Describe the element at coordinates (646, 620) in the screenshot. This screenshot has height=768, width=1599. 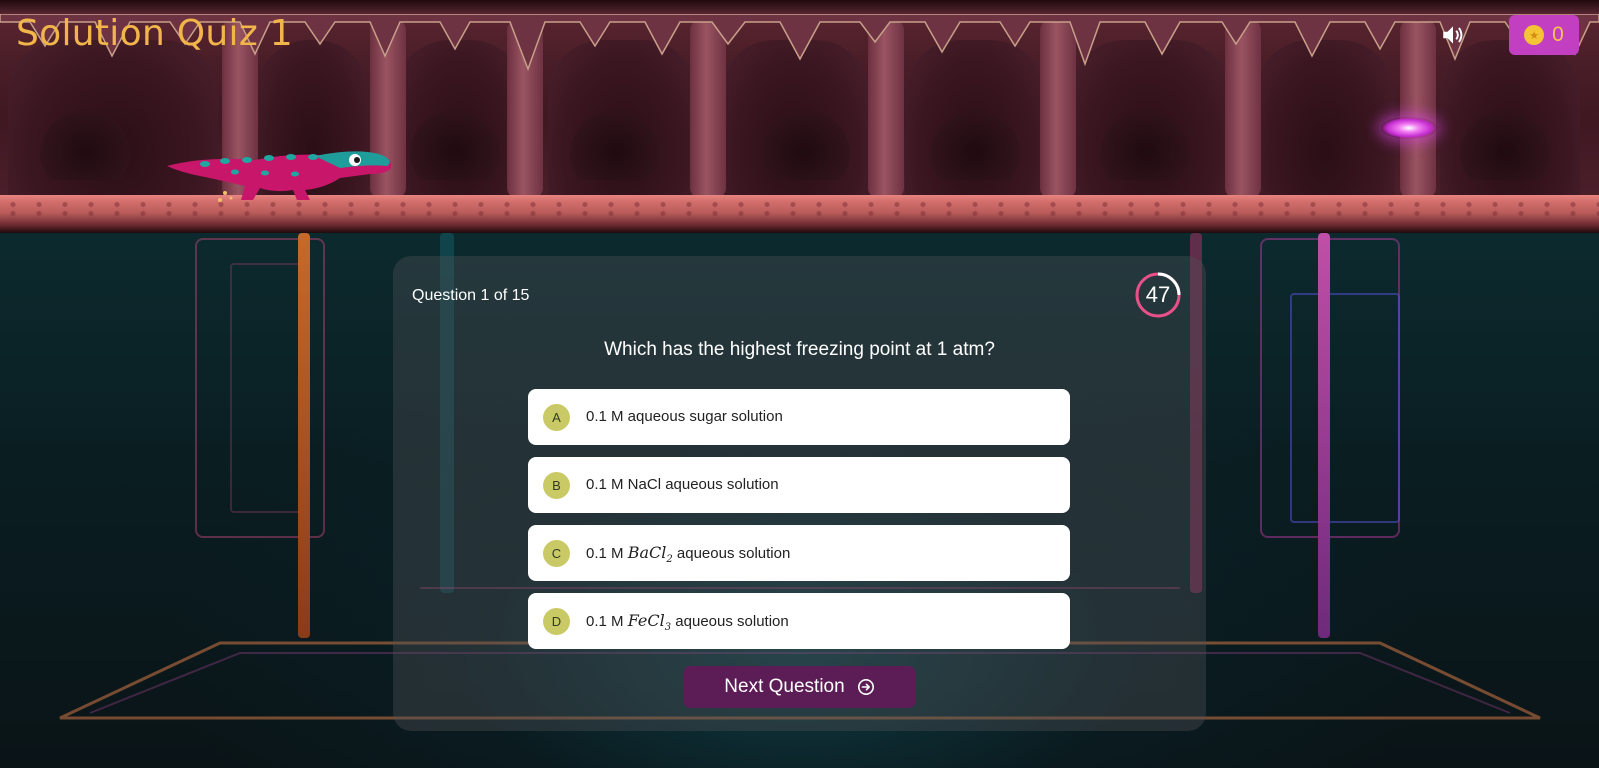
I see `formula-base: FeCl` at that location.